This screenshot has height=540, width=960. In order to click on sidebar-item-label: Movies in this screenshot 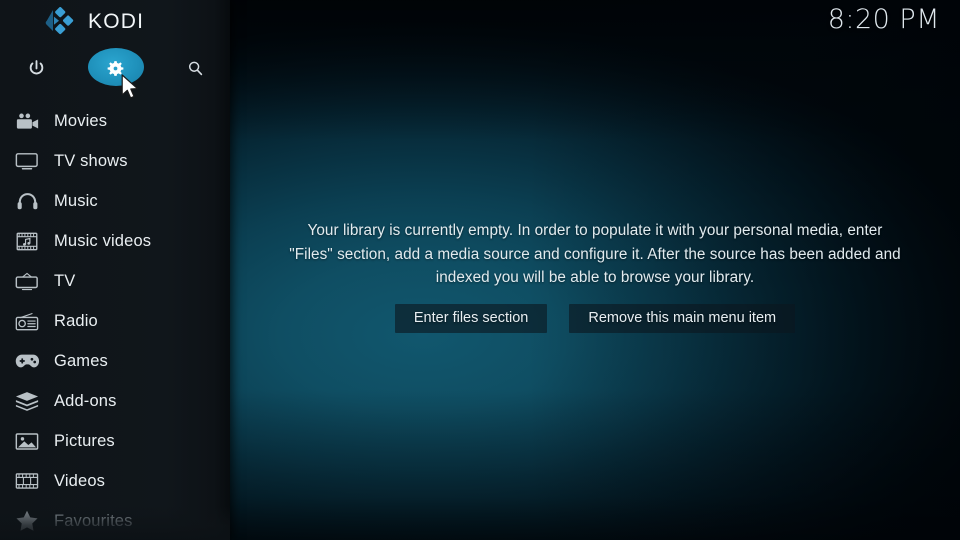, I will do `click(81, 120)`.